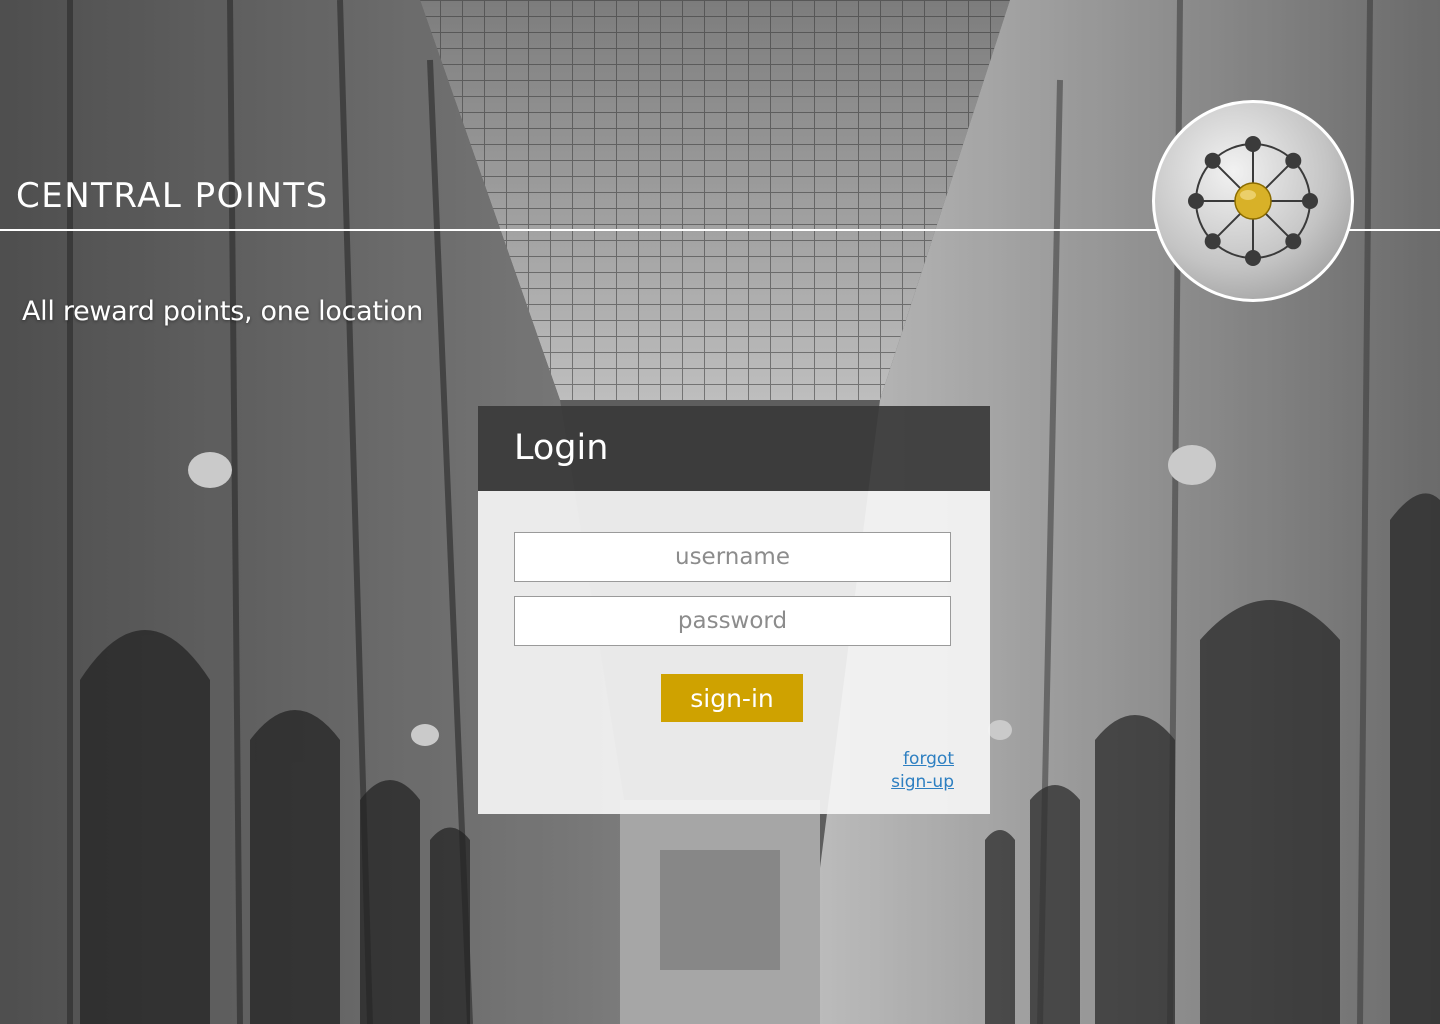 This screenshot has height=1024, width=1440. What do you see at coordinates (561, 448) in the screenshot?
I see `login-title: Login` at bounding box center [561, 448].